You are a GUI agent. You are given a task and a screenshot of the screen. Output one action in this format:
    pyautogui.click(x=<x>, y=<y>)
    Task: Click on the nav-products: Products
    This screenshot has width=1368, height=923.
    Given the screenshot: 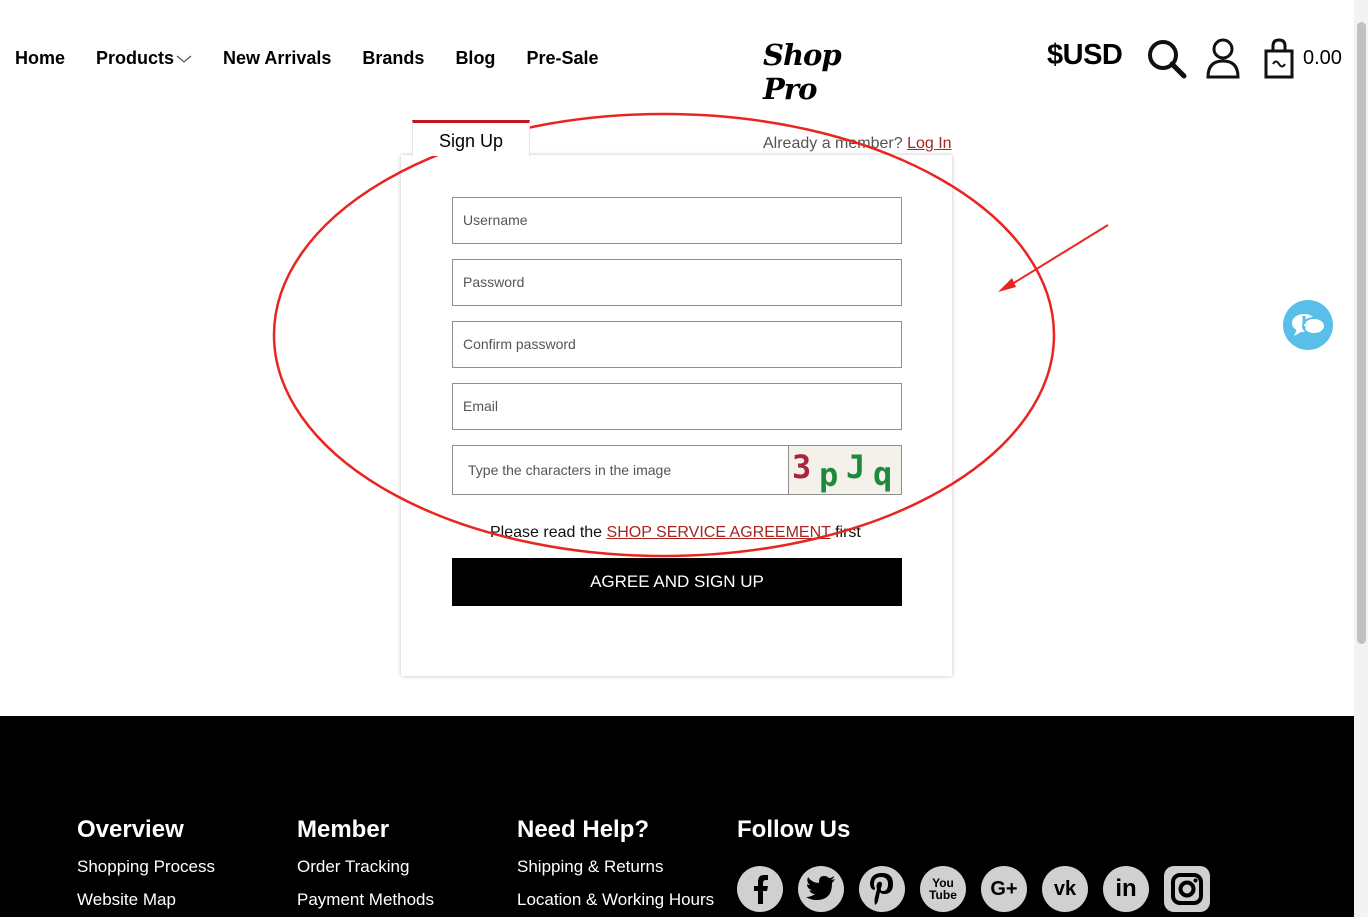 What is the action you would take?
    pyautogui.click(x=144, y=58)
    